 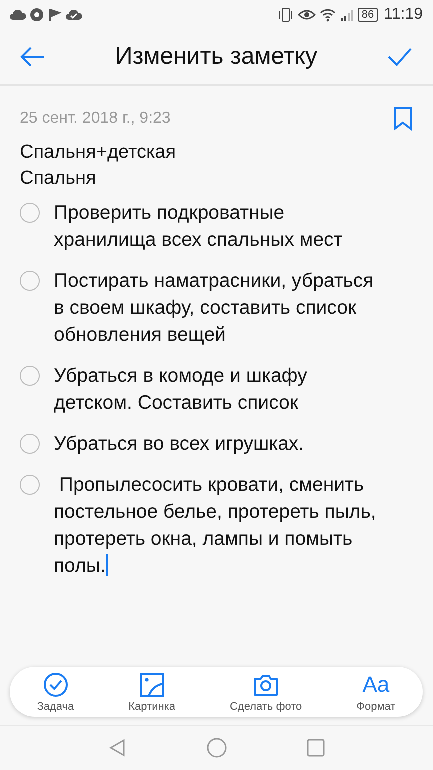 What do you see at coordinates (216, 57) in the screenshot?
I see `screen-title: Изменить заметку` at bounding box center [216, 57].